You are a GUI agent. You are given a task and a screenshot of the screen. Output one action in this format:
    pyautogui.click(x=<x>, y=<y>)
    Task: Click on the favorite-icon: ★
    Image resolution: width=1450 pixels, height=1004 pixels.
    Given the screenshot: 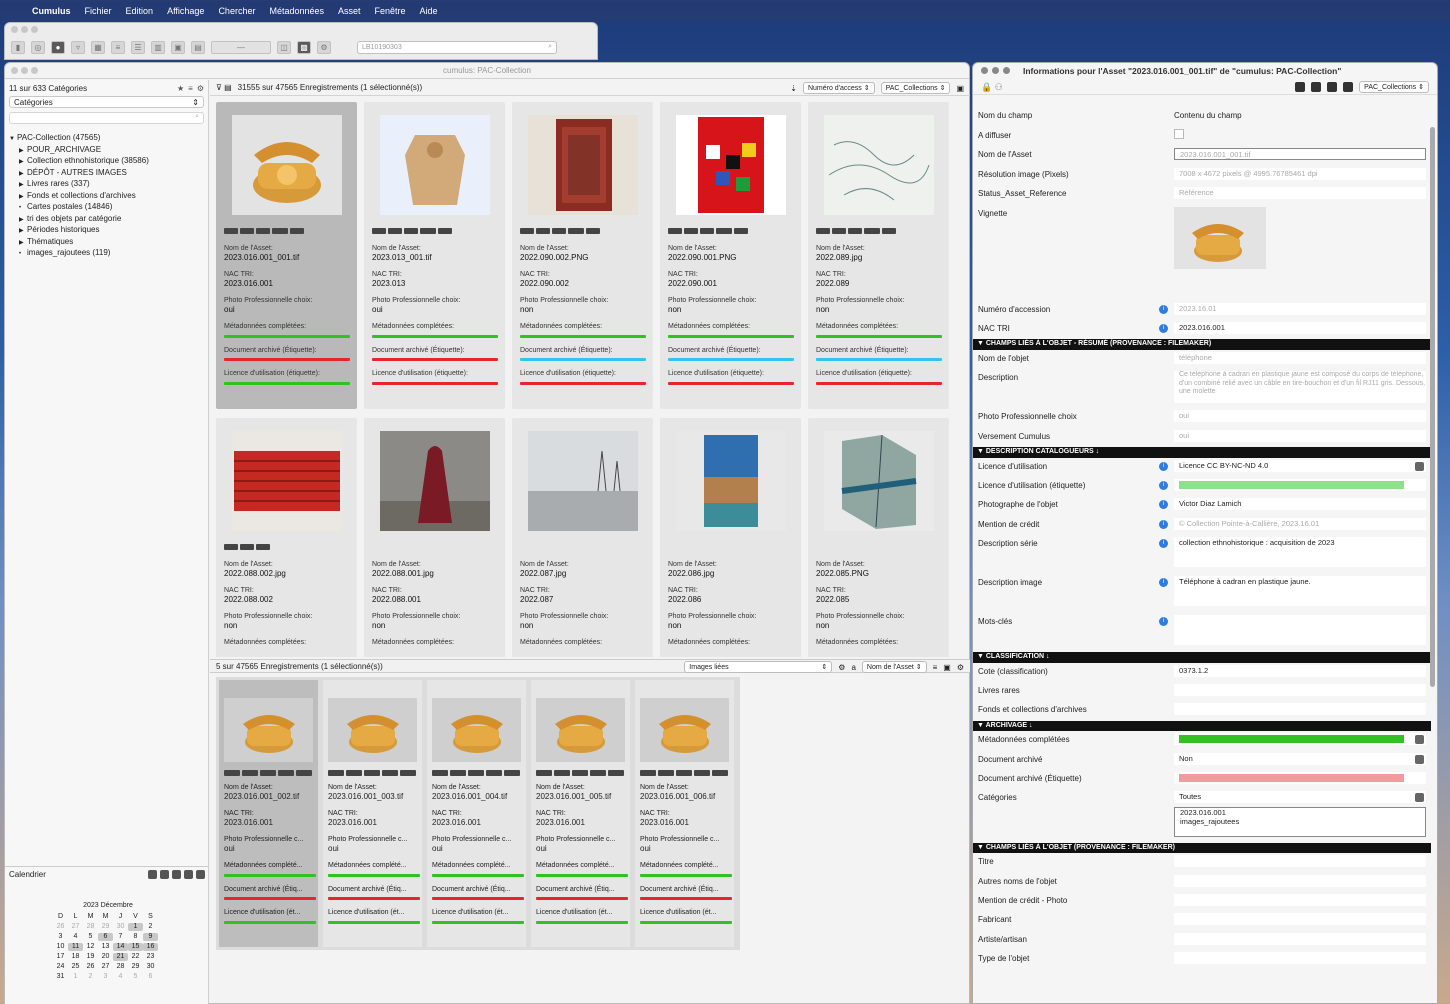 What is the action you would take?
    pyautogui.click(x=180, y=88)
    